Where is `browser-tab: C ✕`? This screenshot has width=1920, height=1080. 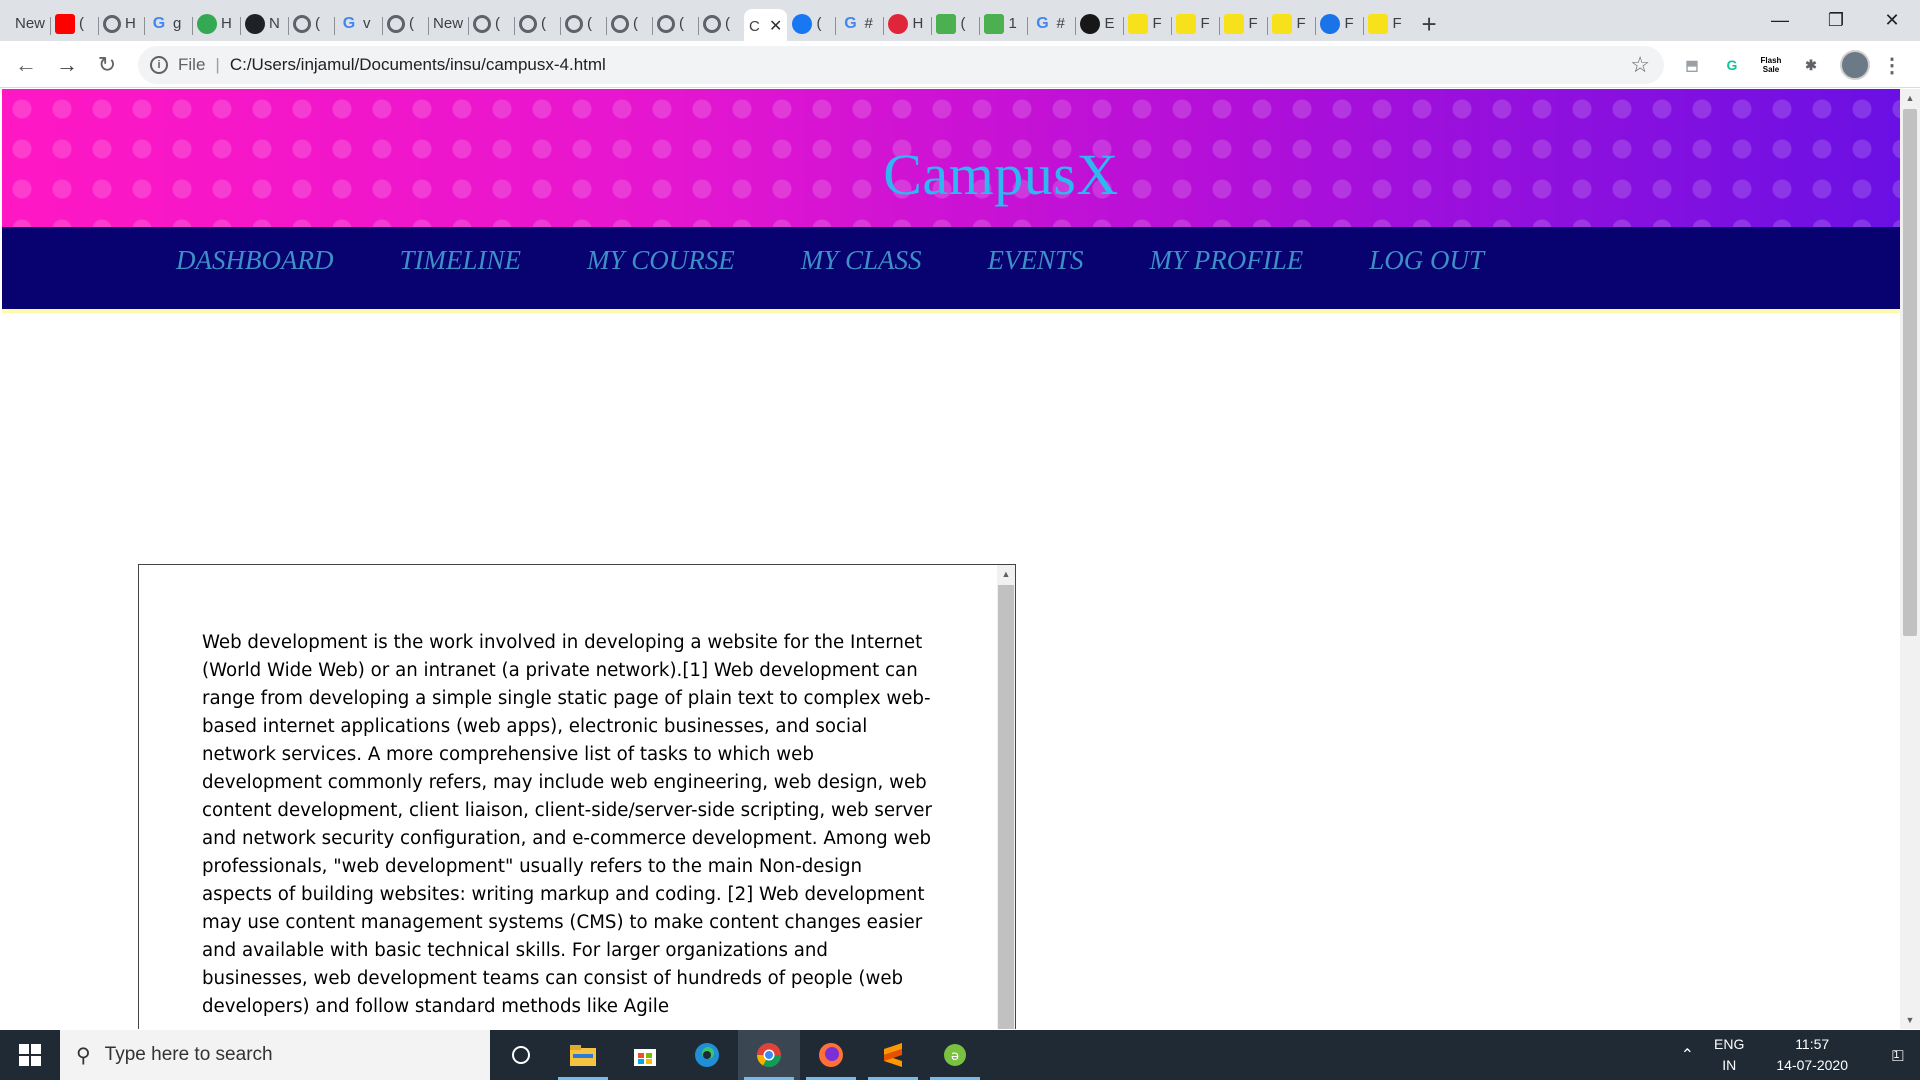
browser-tab: C ✕ is located at coordinates (766, 26).